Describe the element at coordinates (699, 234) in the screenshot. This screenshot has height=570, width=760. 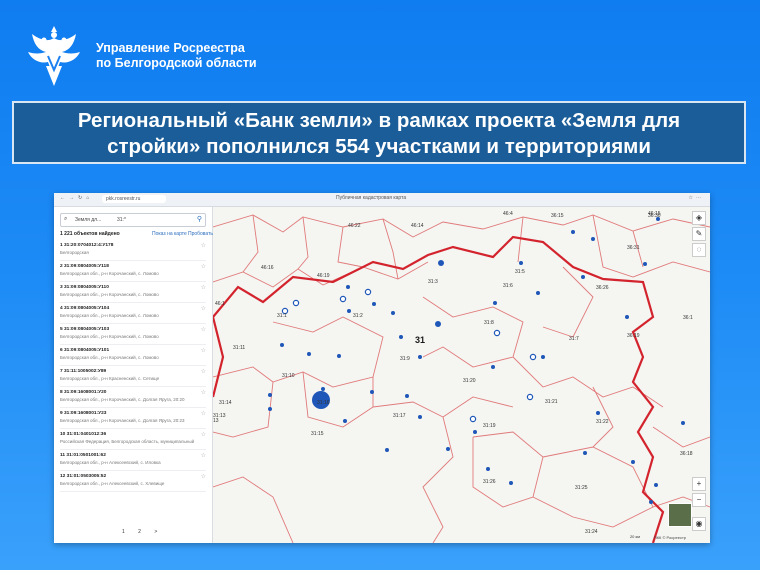
I see `measure-button: ✎` at that location.